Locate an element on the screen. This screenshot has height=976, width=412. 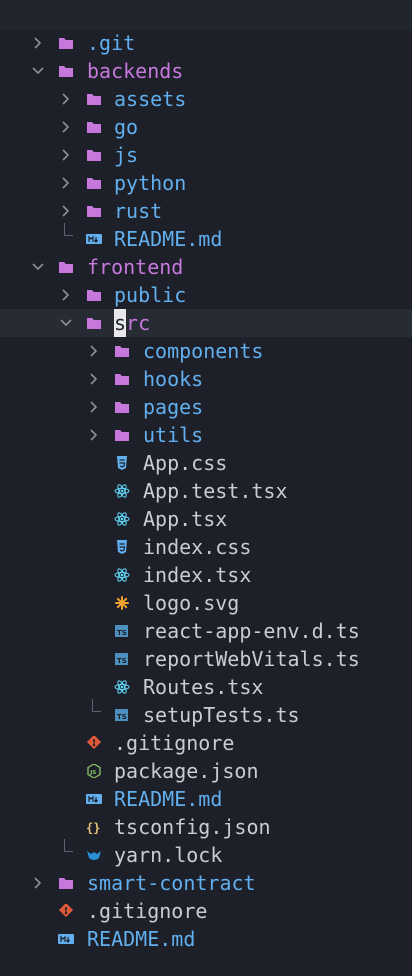
tree-item-src: src is located at coordinates (206, 323).